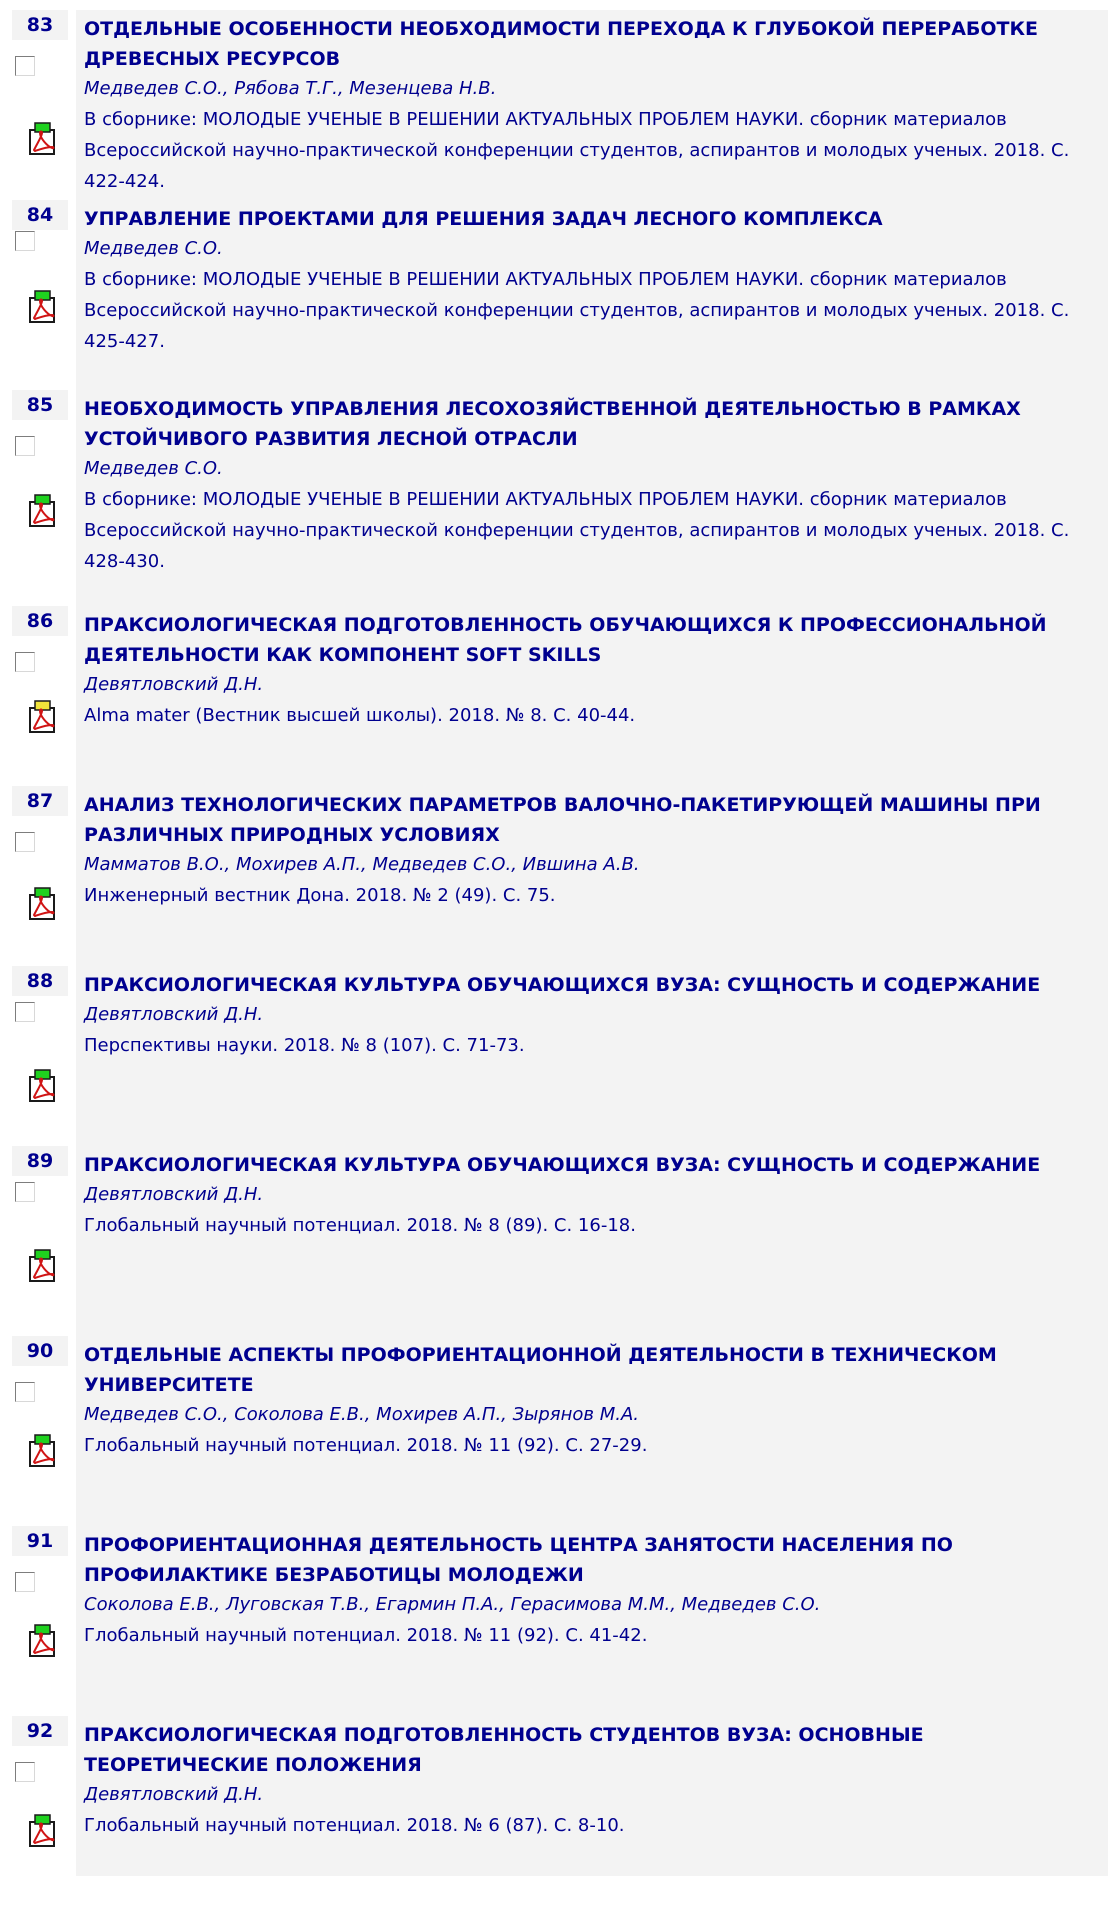  I want to click on entry-controls: 89, so click(44, 1241).